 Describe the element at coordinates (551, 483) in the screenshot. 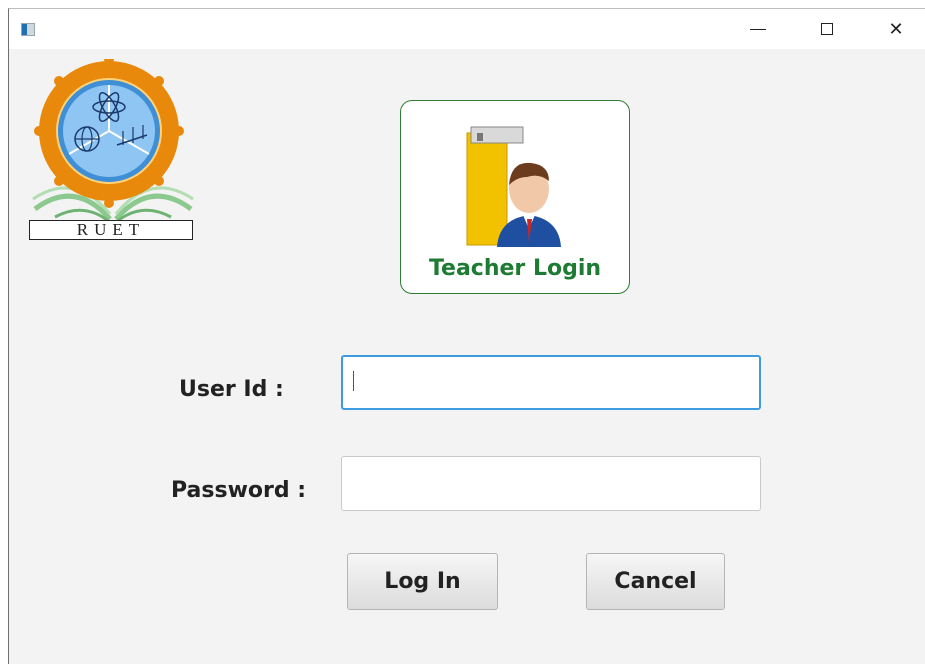

I see `password-input` at that location.